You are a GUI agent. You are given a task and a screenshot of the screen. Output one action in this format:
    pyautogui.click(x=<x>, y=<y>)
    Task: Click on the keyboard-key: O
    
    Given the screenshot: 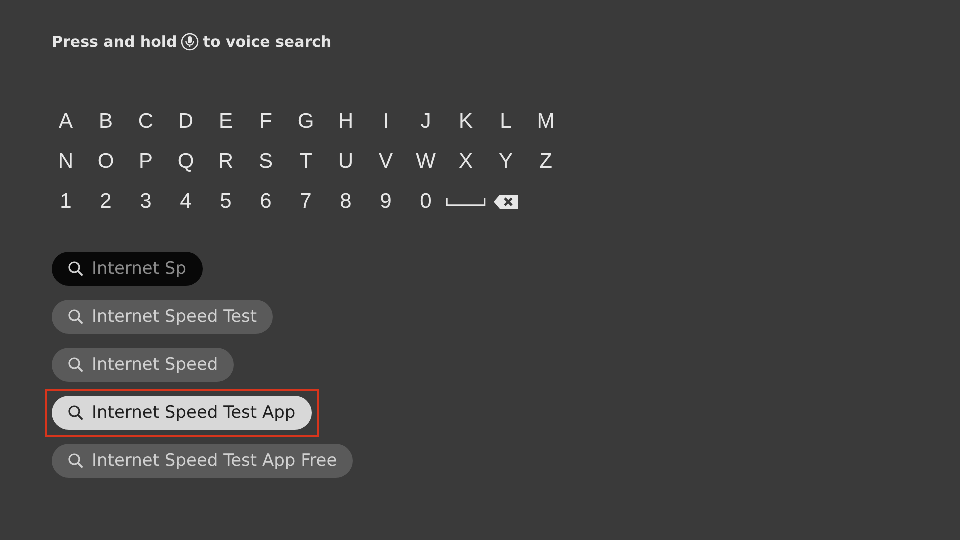 What is the action you would take?
    pyautogui.click(x=106, y=162)
    